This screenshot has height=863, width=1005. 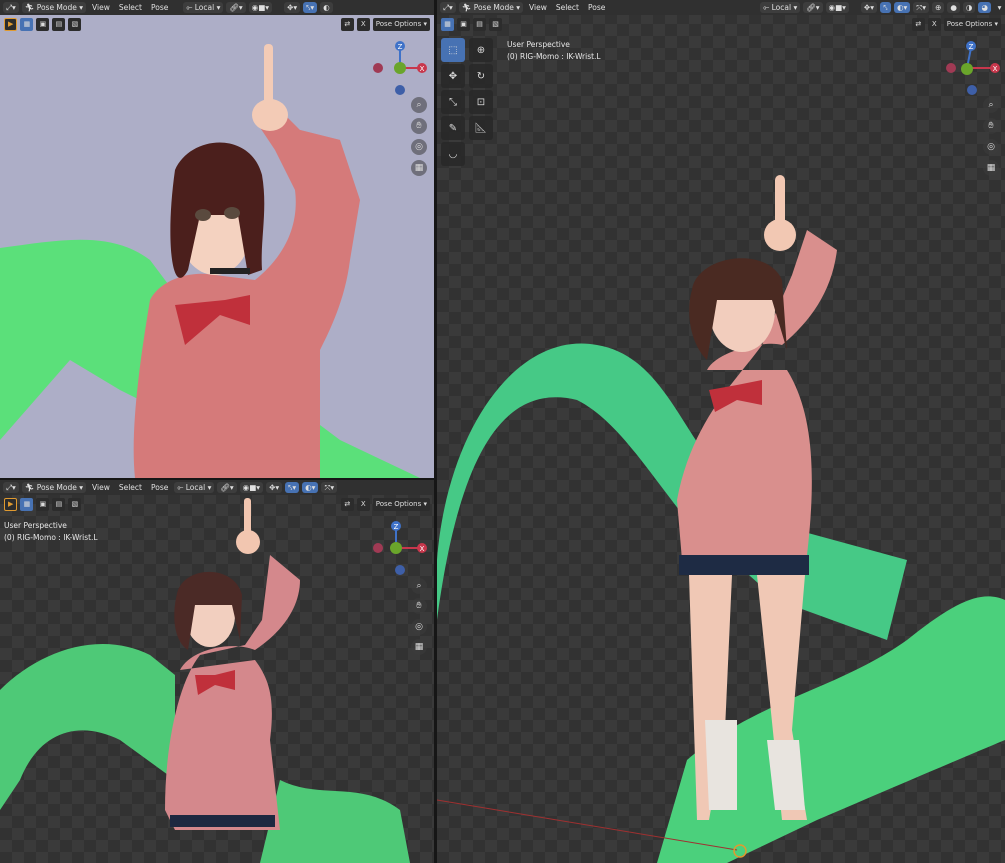 What do you see at coordinates (453, 102) in the screenshot?
I see `scale-icon: ⤡` at bounding box center [453, 102].